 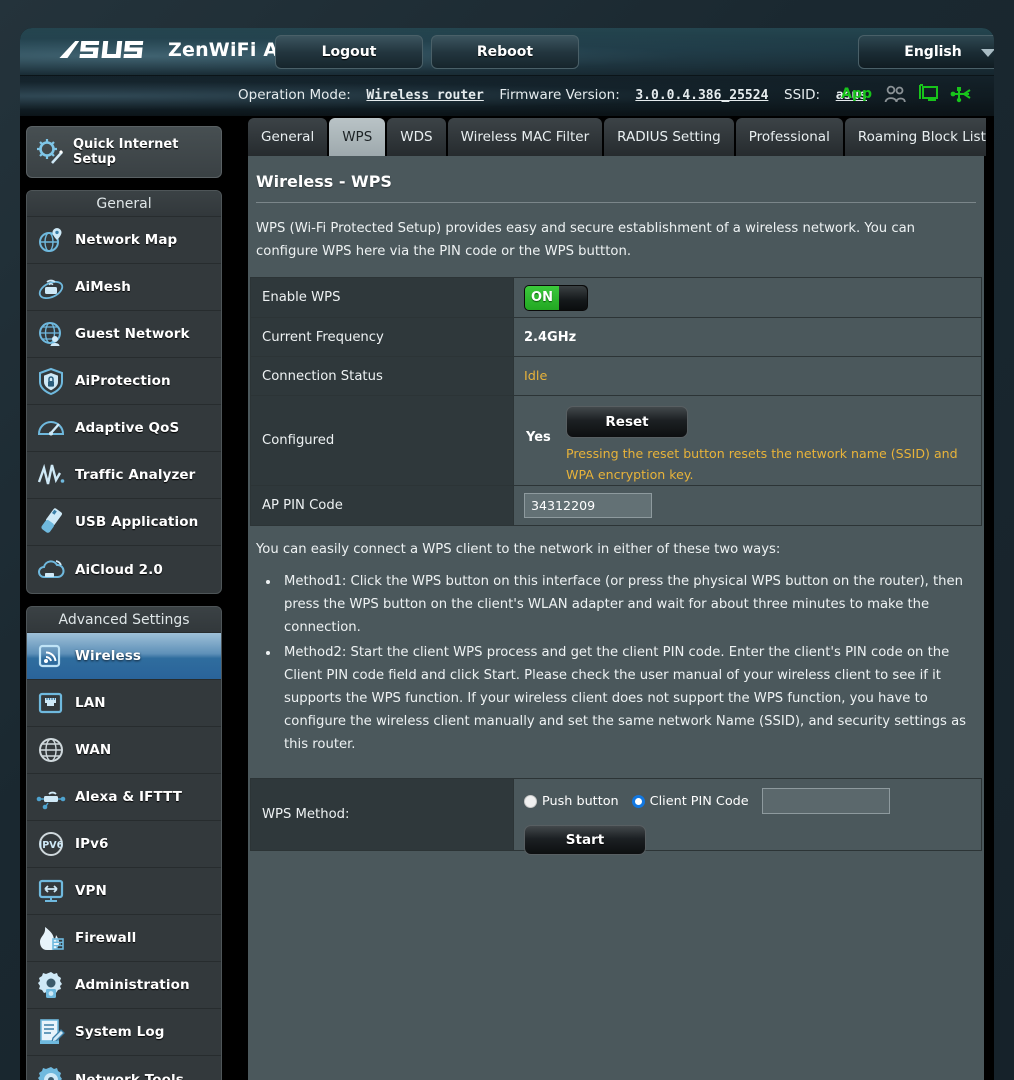 What do you see at coordinates (50, 703) in the screenshot?
I see `lan-port-icon` at bounding box center [50, 703].